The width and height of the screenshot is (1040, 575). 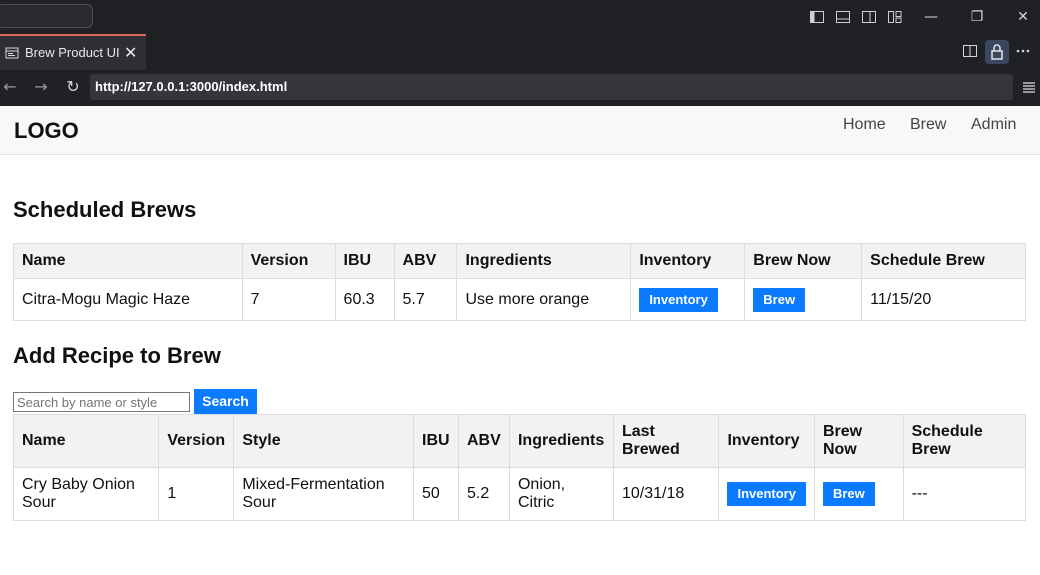 I want to click on back-icon: ←, so click(x=10, y=87).